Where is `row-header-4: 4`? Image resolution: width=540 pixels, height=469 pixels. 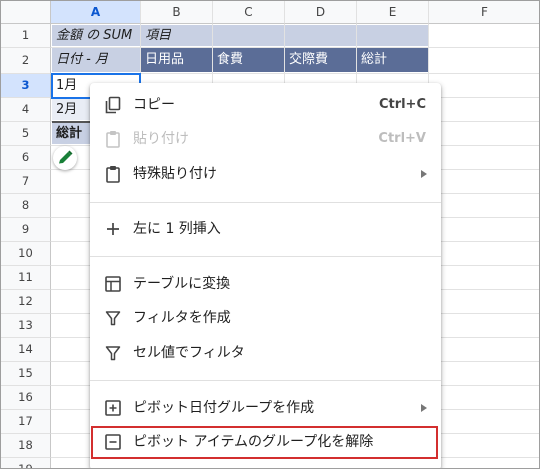
row-header-4: 4 is located at coordinates (26, 110).